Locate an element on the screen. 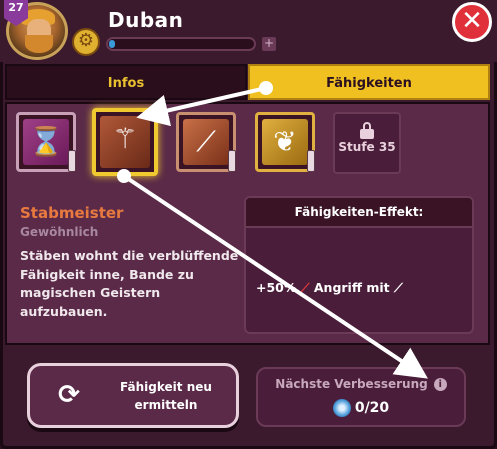  tab-bar: Infos Fähigkeiten is located at coordinates (247, 82).